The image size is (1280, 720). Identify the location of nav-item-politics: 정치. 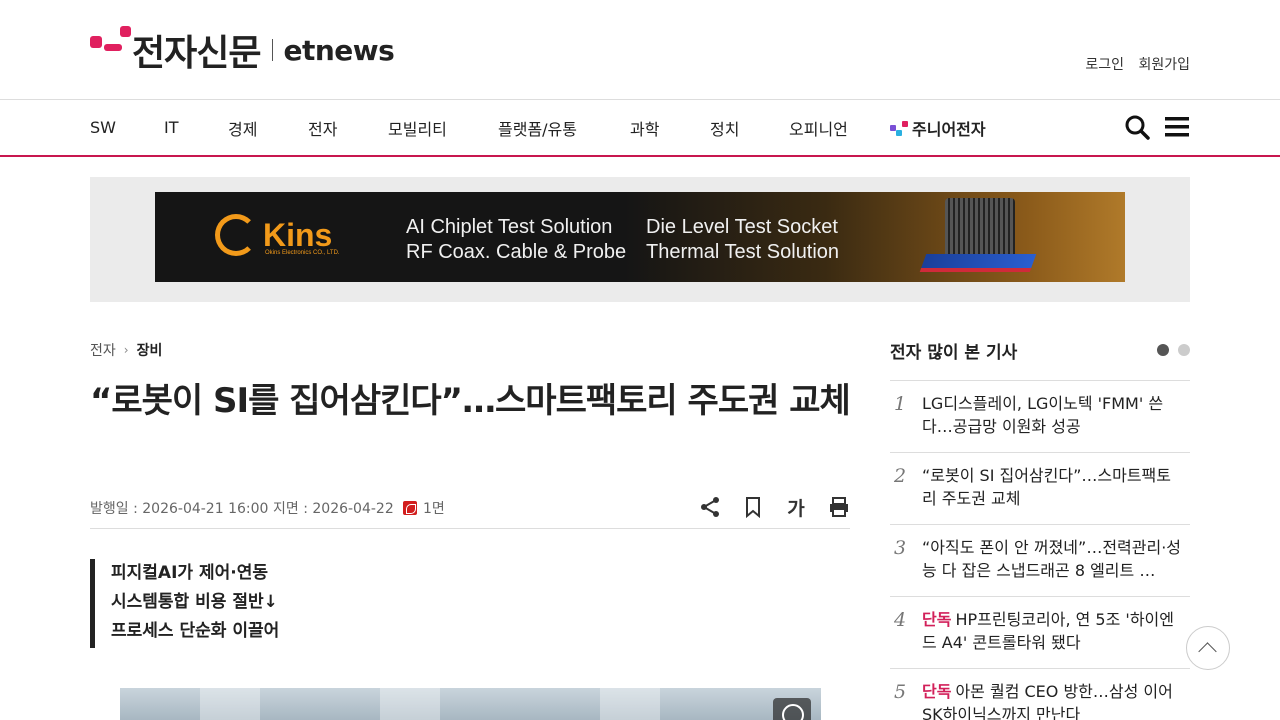
(724, 128).